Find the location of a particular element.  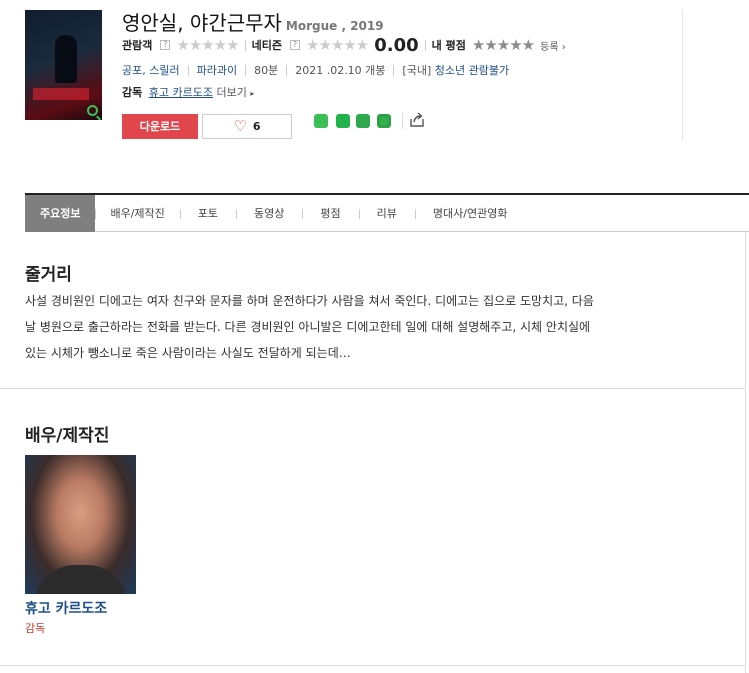

cast-heading: 배우/제작진 is located at coordinates (67, 436).